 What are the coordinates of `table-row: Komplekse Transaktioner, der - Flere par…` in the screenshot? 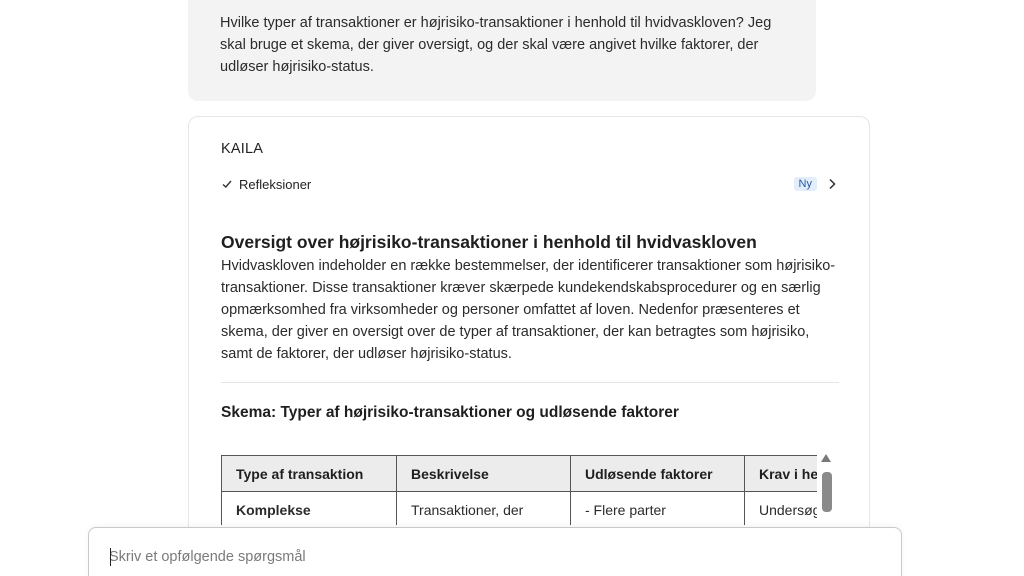 It's located at (519, 508).